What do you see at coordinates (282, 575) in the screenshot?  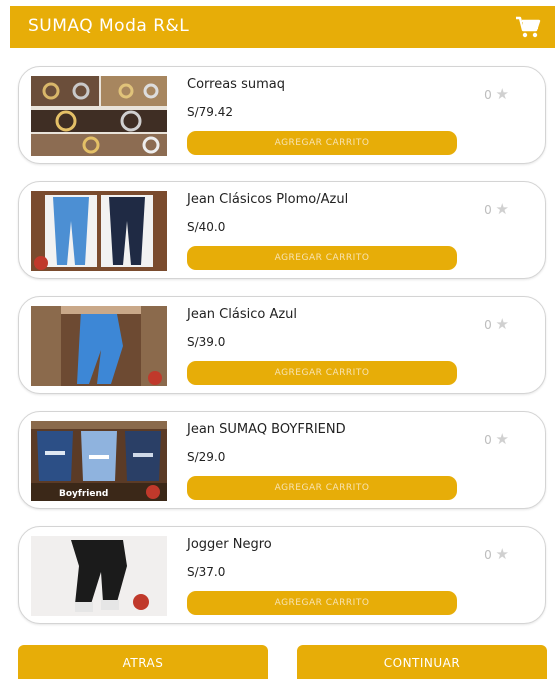 I see `product-card: Jogger Negro S/37.0 AGREGAR CARRITO 0 ★` at bounding box center [282, 575].